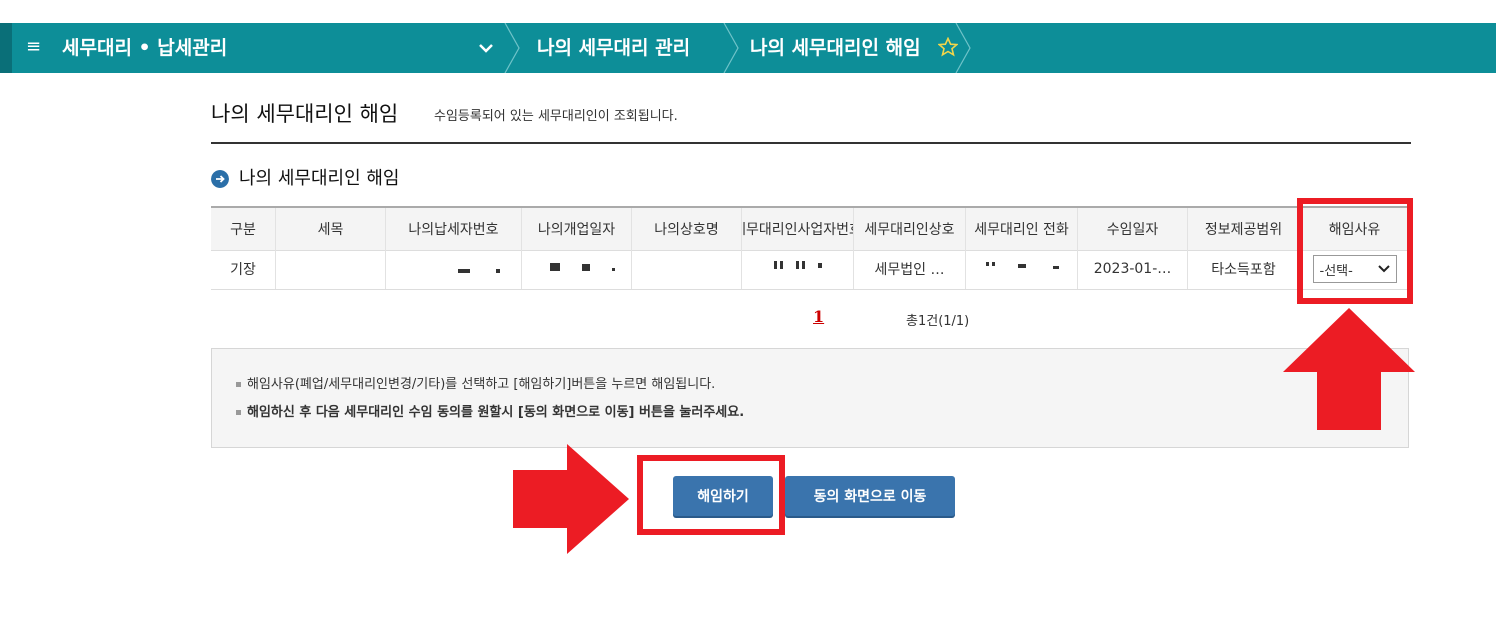  Describe the element at coordinates (330, 229) in the screenshot. I see `header-cell: 세목` at that location.